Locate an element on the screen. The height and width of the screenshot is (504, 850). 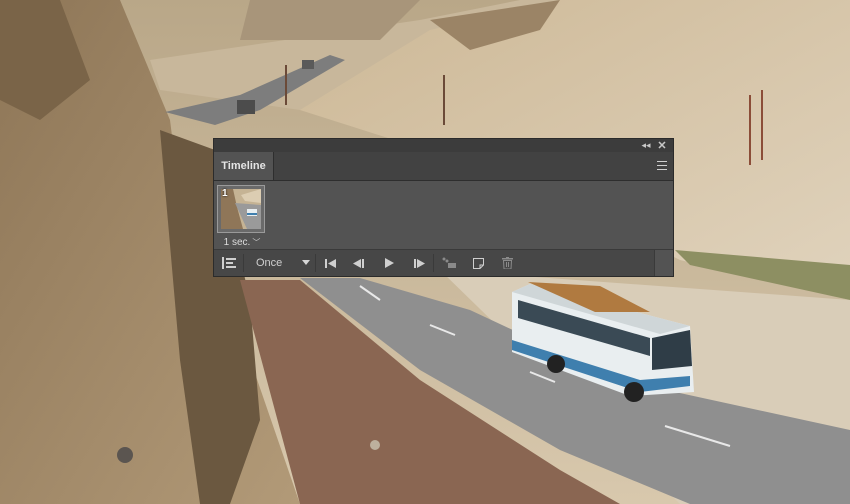
close-icon: ✕ is located at coordinates (662, 145).